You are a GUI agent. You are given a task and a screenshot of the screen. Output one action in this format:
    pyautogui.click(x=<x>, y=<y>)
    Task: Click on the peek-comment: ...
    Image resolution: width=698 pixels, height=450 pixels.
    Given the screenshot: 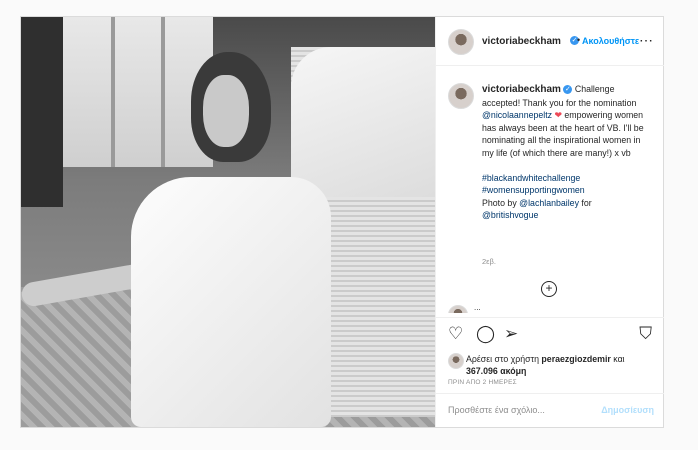 What is the action you would take?
    pyautogui.click(x=477, y=307)
    